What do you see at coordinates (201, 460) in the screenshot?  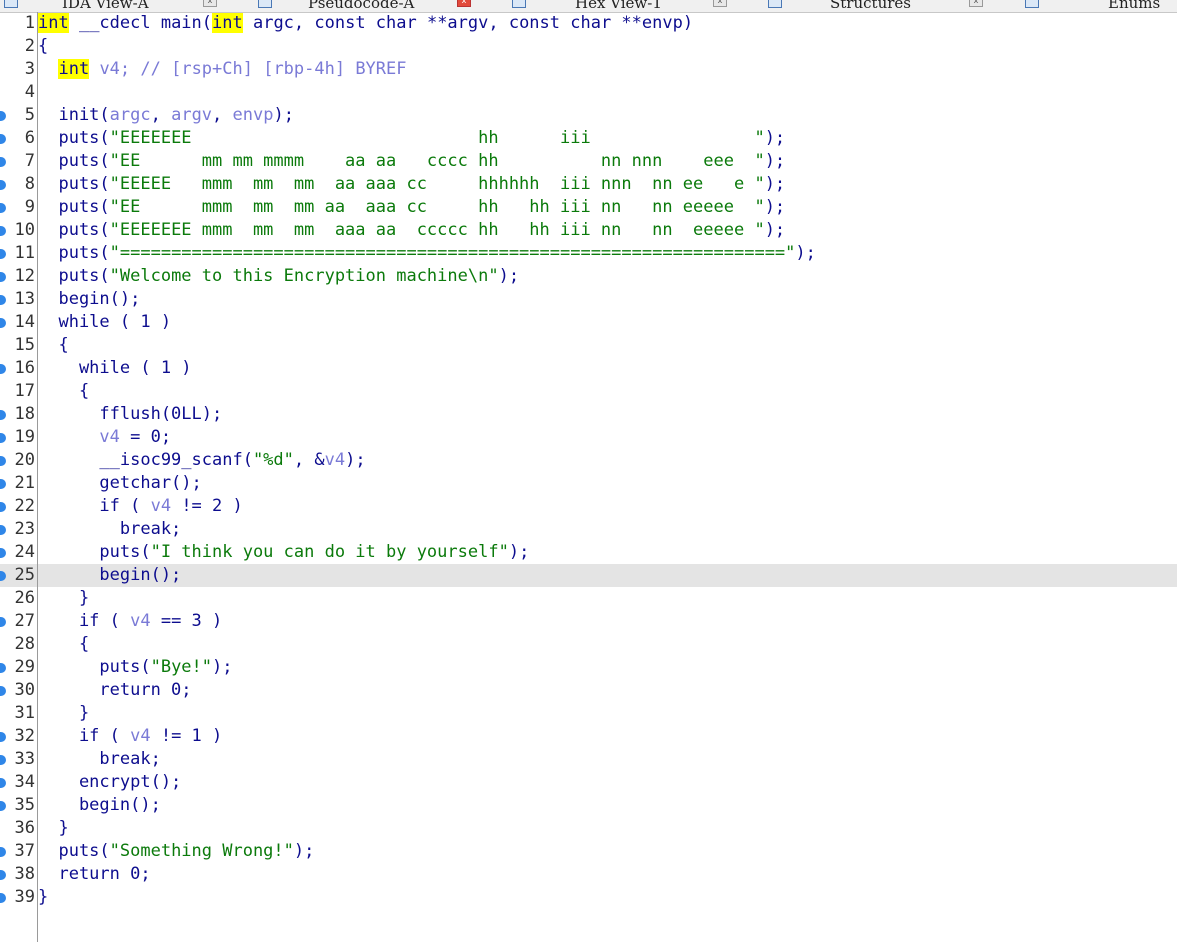 I see `code-text: __isoc99_scanf("%d", &v4);` at bounding box center [201, 460].